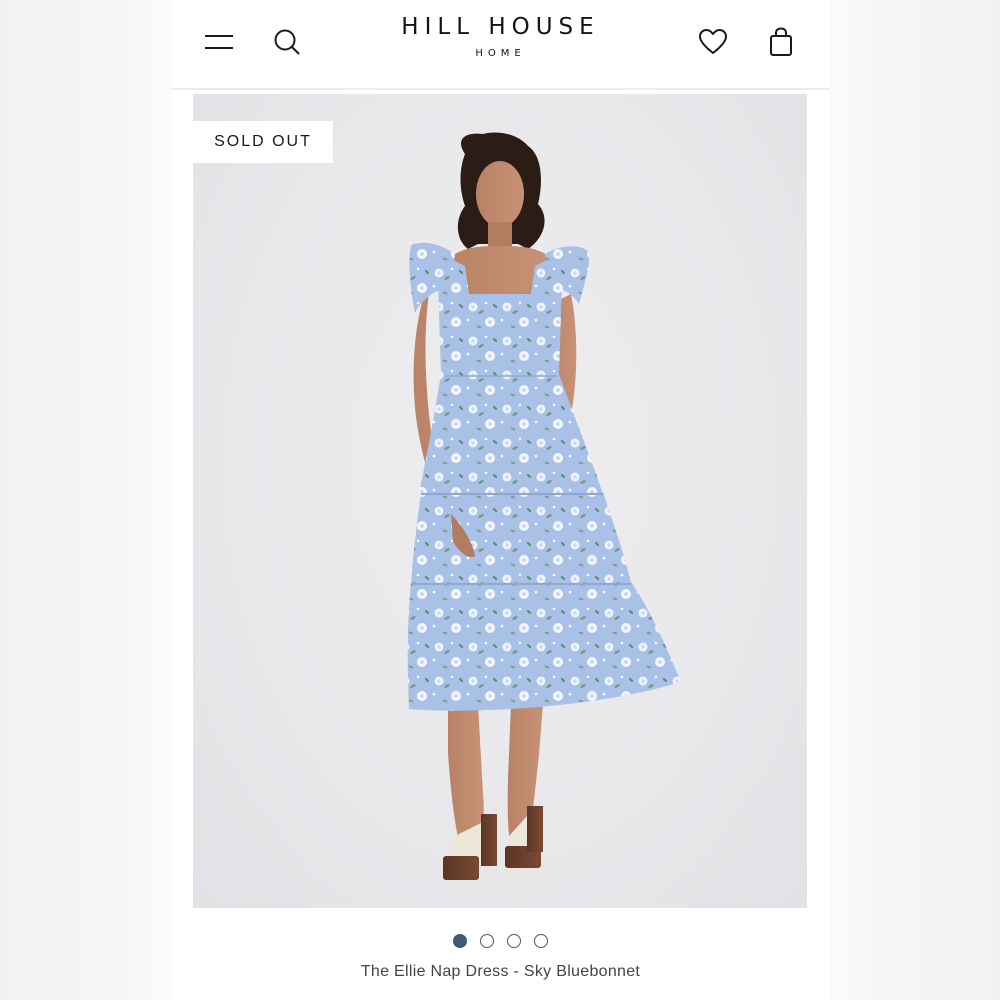 This screenshot has height=1000, width=1000. I want to click on sold-out-badge: SOLD OUT, so click(263, 142).